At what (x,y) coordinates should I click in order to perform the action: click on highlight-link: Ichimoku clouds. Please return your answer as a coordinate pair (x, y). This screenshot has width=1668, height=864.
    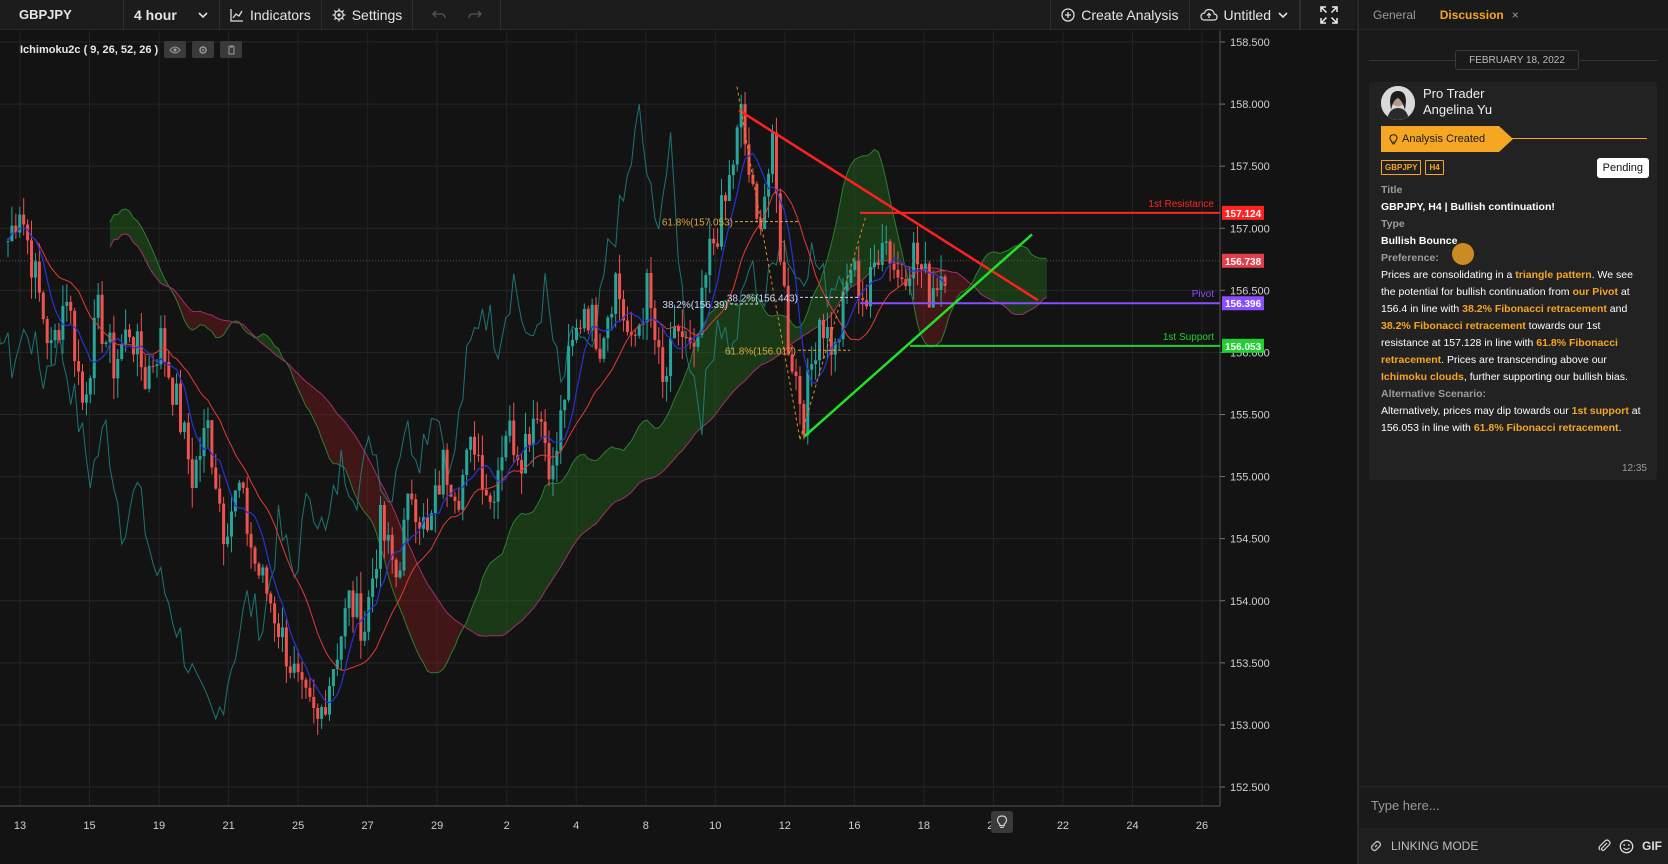
    Looking at the image, I should click on (1422, 377).